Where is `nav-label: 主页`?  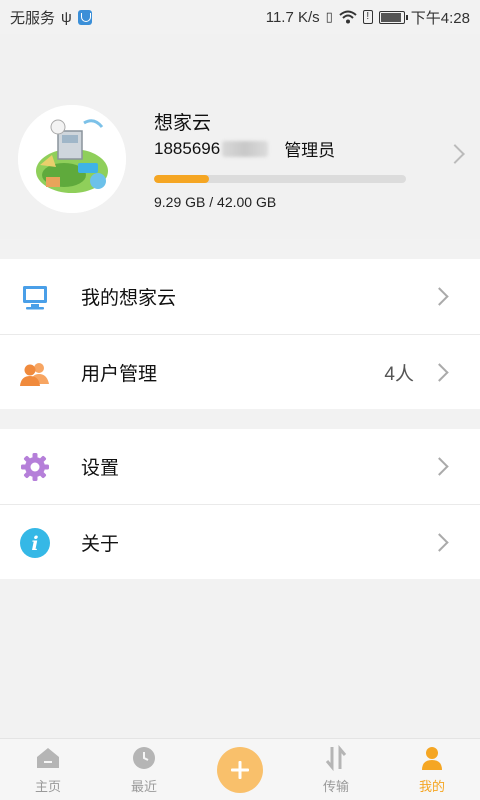 nav-label: 主页 is located at coordinates (47, 786).